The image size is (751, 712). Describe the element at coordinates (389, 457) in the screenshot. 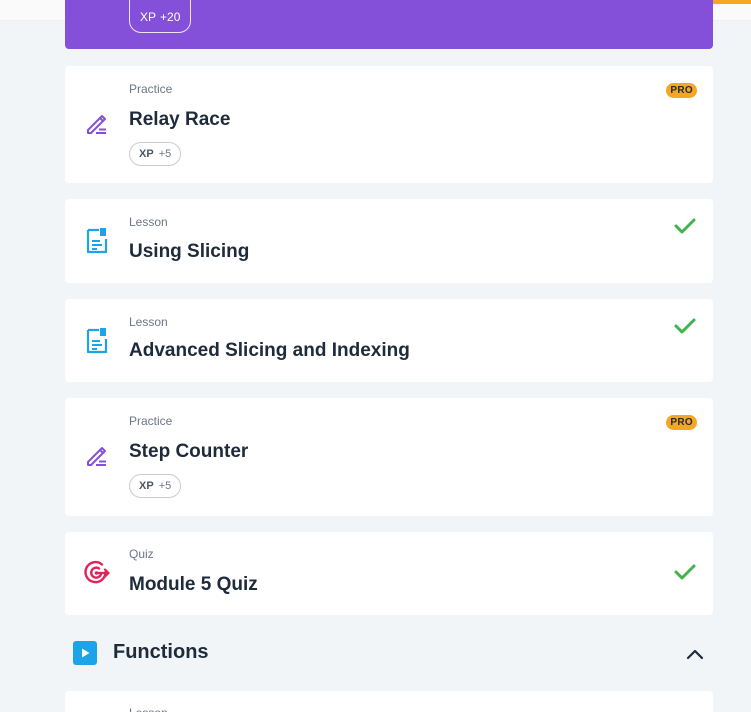

I see `lesson-card-step-counter: Practice Step Counter XP +5 PRO` at that location.